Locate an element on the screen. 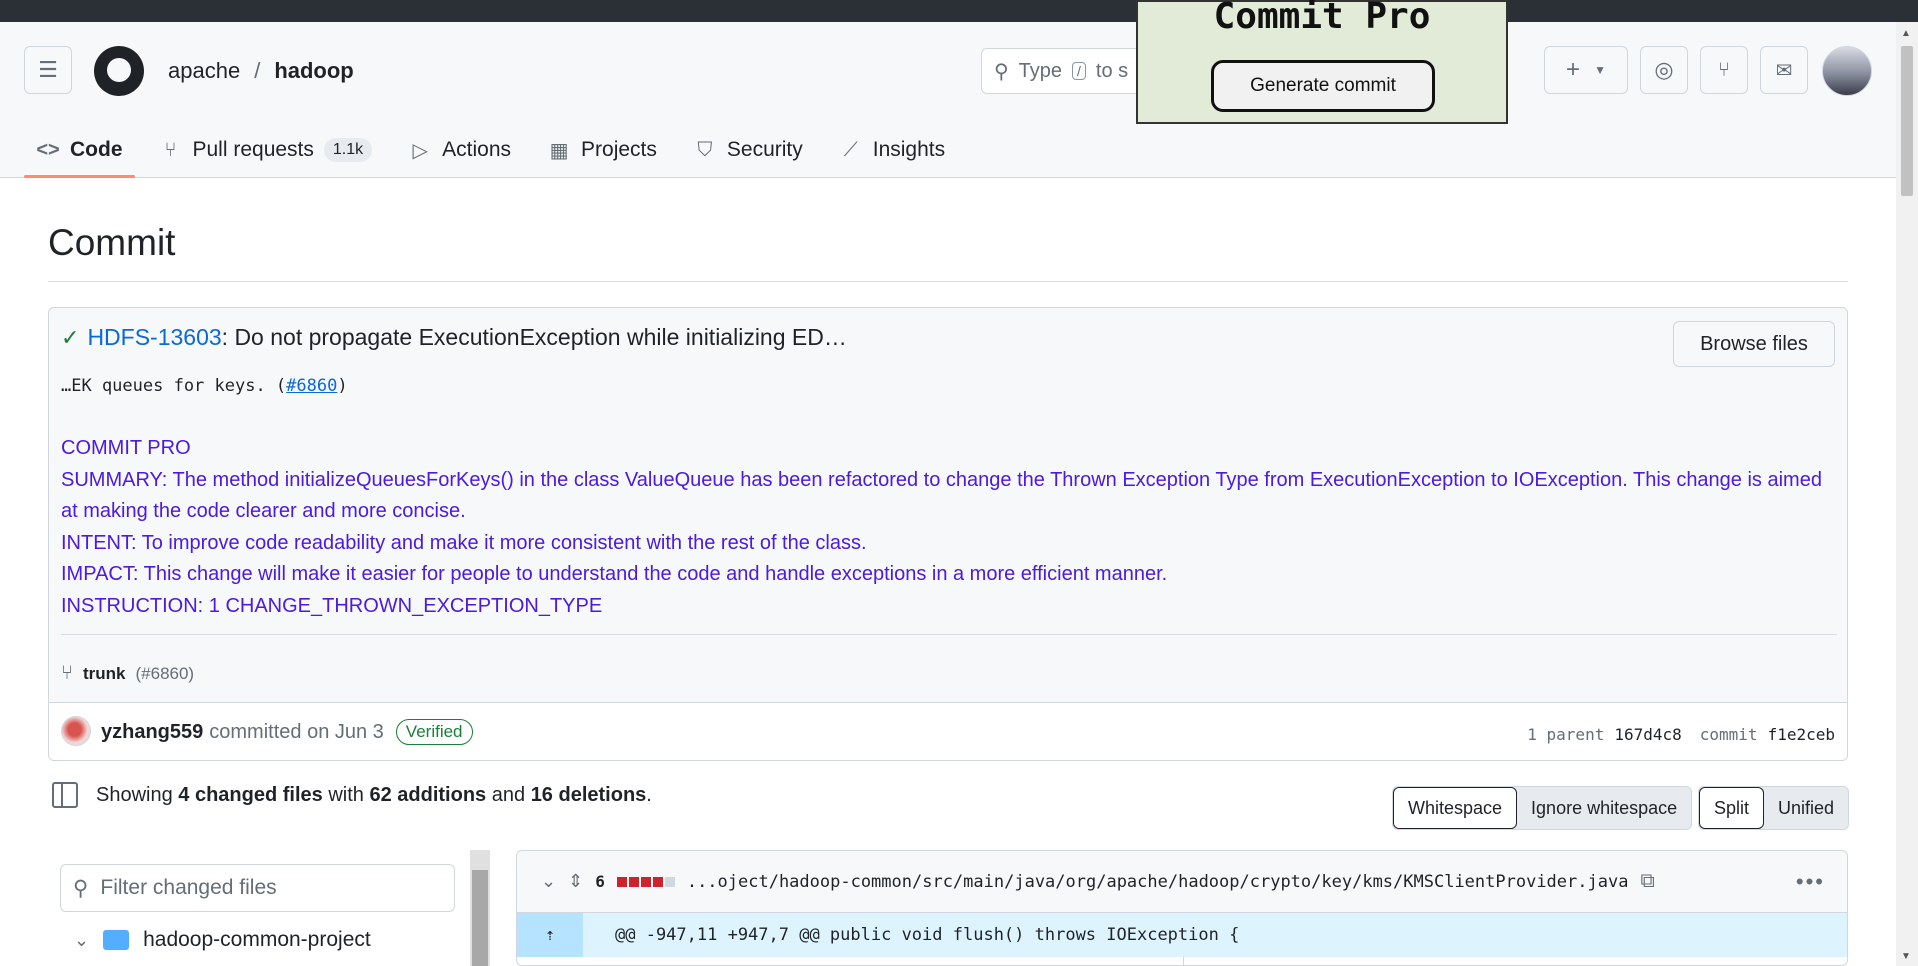 Image resolution: width=1918 pixels, height=966 pixels. graph-icon: ⟋ is located at coordinates (850, 149).